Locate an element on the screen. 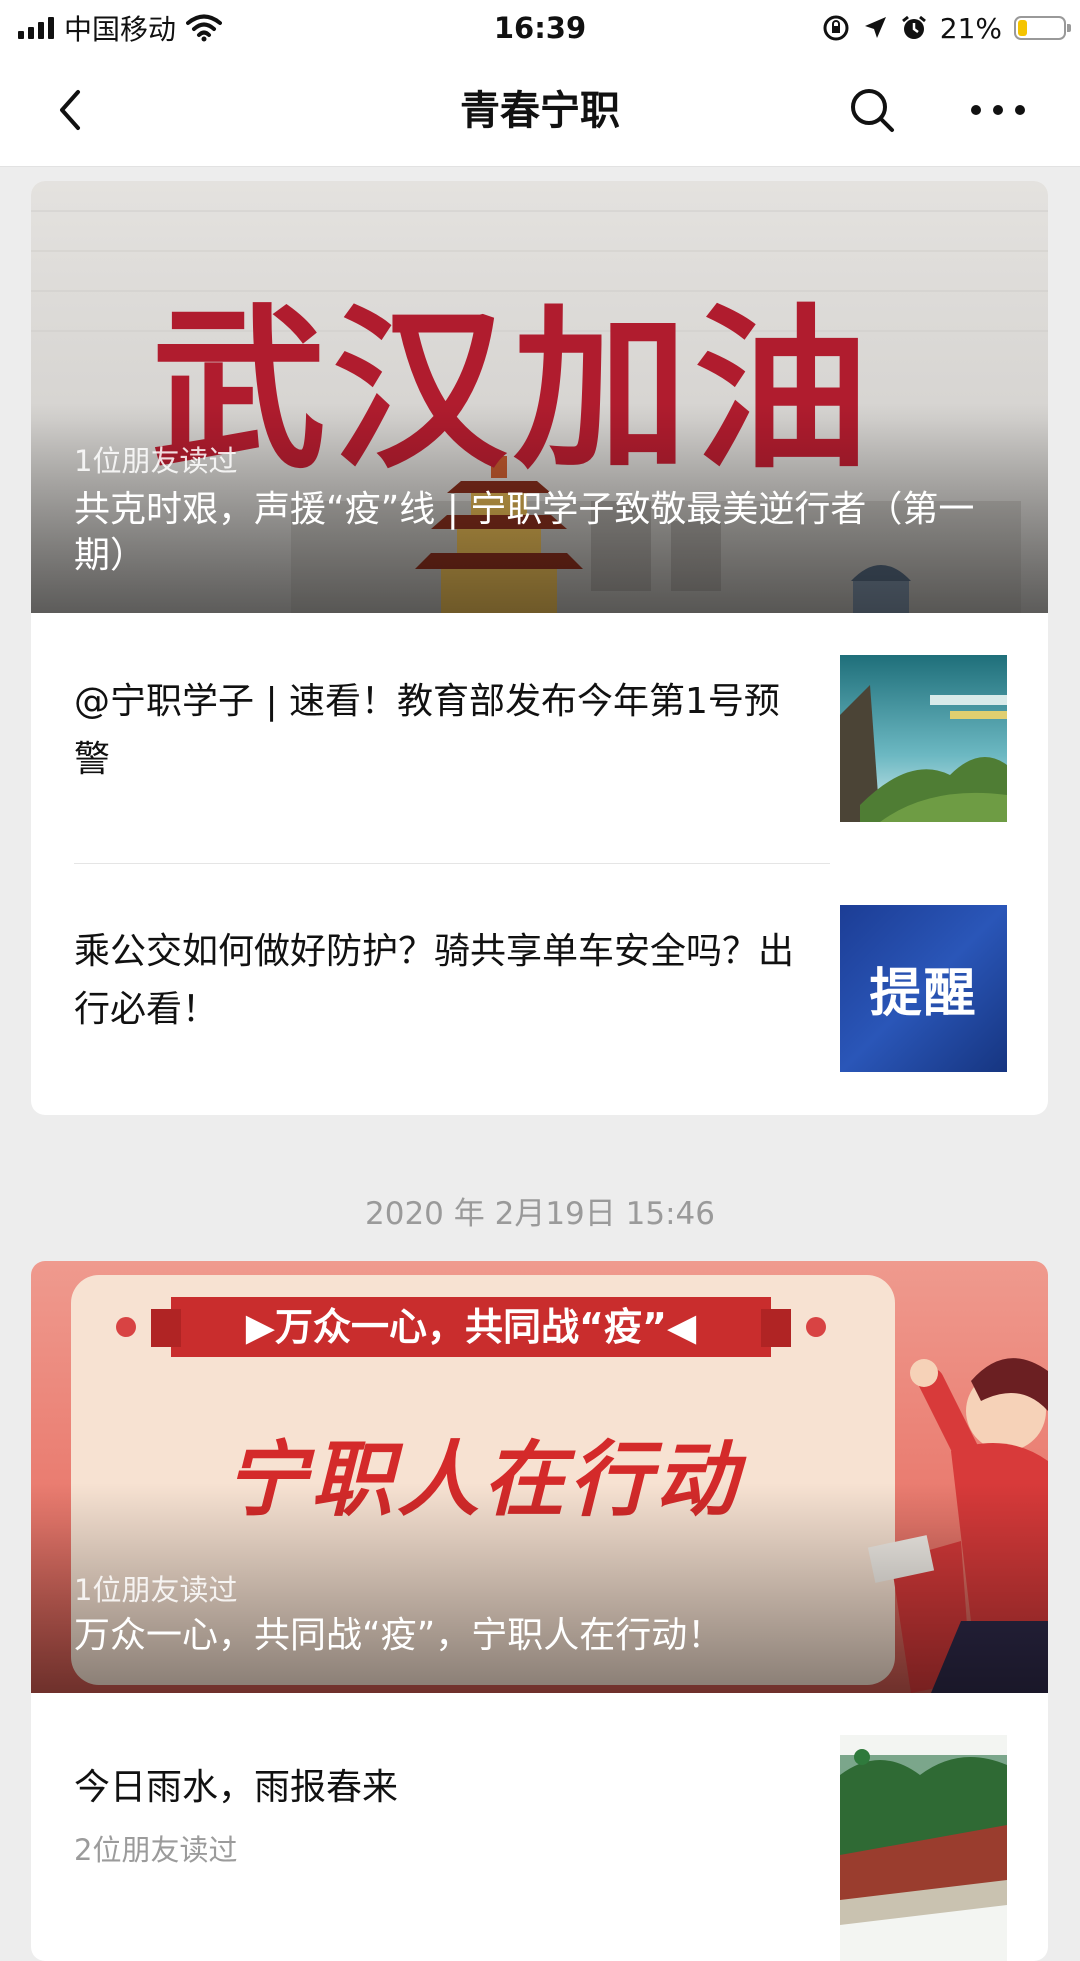 The width and height of the screenshot is (1080, 1961). article-list-item: @宁职学子 | 速看！教育部发布今年第1号预警 is located at coordinates (539, 738).